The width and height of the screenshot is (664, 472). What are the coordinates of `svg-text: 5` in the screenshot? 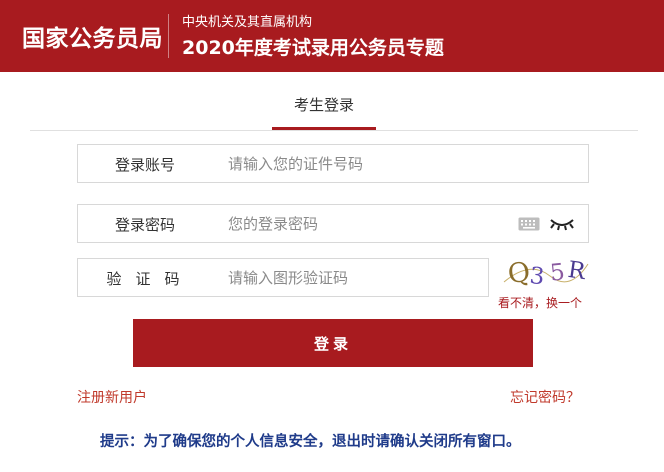 It's located at (557, 272).